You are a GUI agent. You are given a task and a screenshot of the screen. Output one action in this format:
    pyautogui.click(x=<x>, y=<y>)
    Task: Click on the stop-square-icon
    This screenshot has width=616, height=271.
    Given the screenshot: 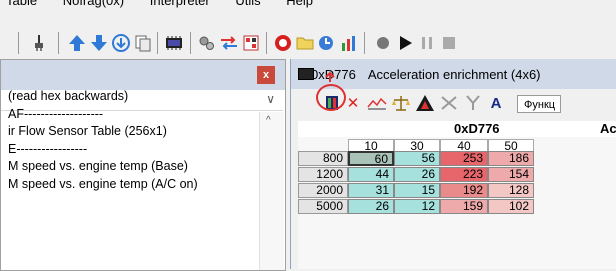 What is the action you would take?
    pyautogui.click(x=449, y=43)
    